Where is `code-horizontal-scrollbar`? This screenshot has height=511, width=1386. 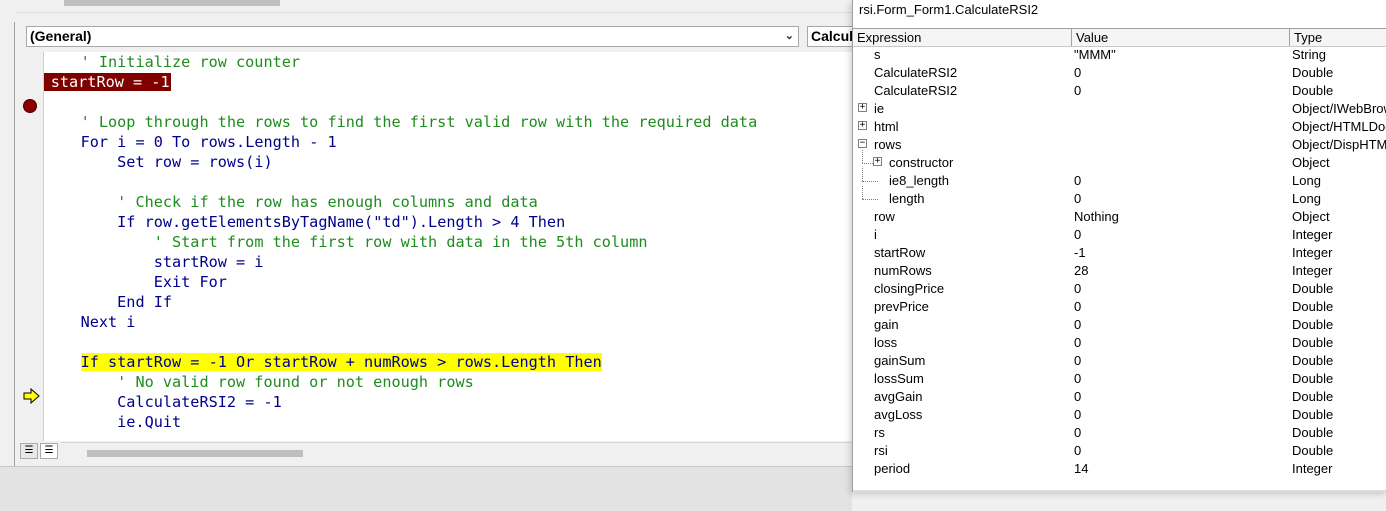 code-horizontal-scrollbar is located at coordinates (458, 451).